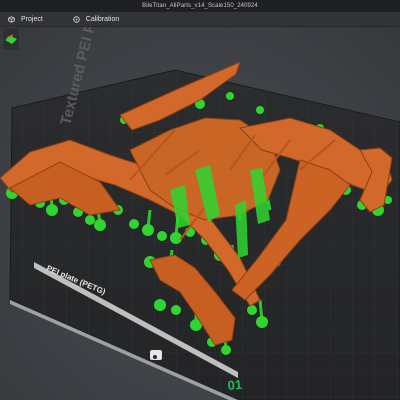 This screenshot has width=400, height=400. I want to click on tab-calibration-label: Calibration, so click(102, 19).